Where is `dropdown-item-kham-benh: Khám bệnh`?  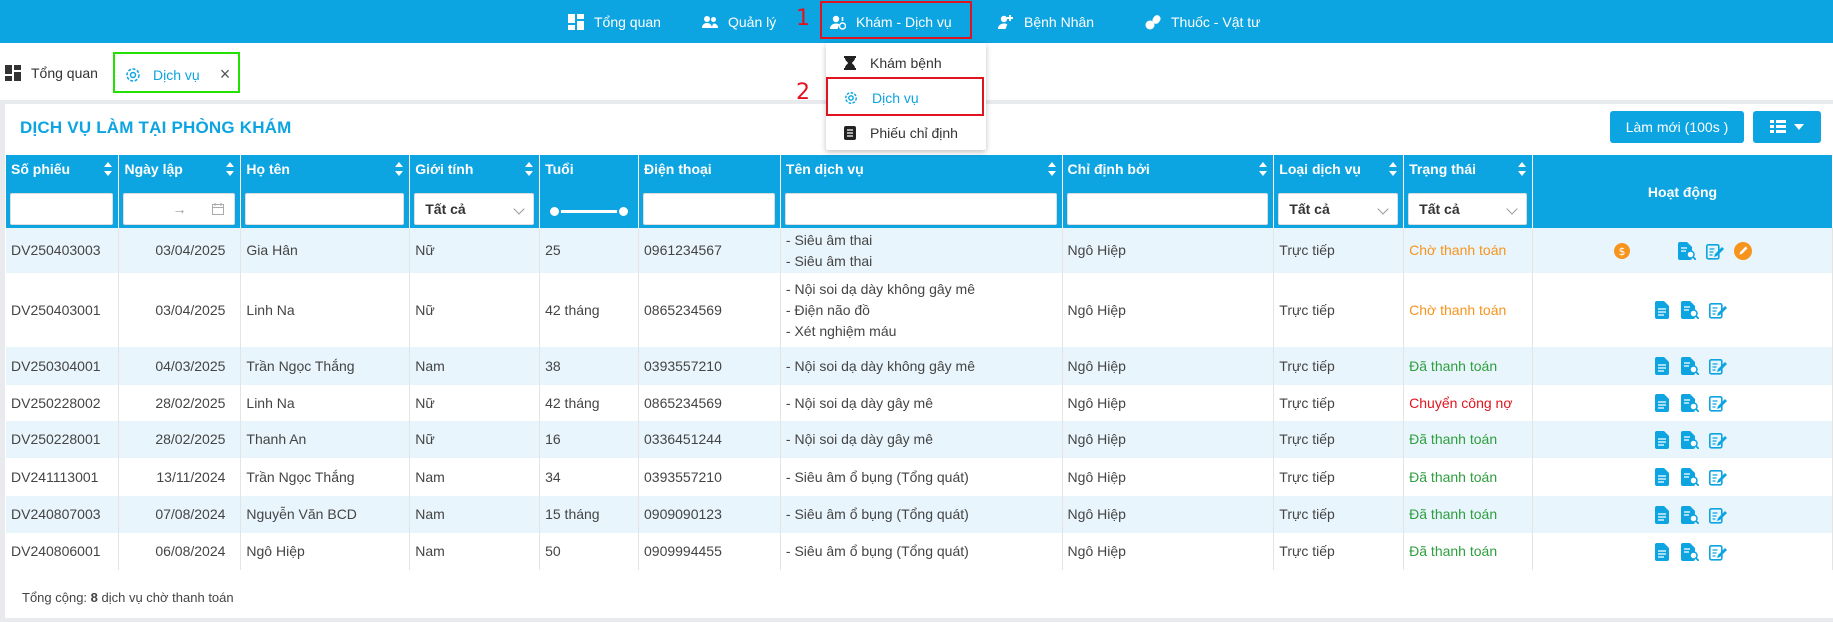
dropdown-item-kham-benh: Khám bệnh is located at coordinates (906, 62).